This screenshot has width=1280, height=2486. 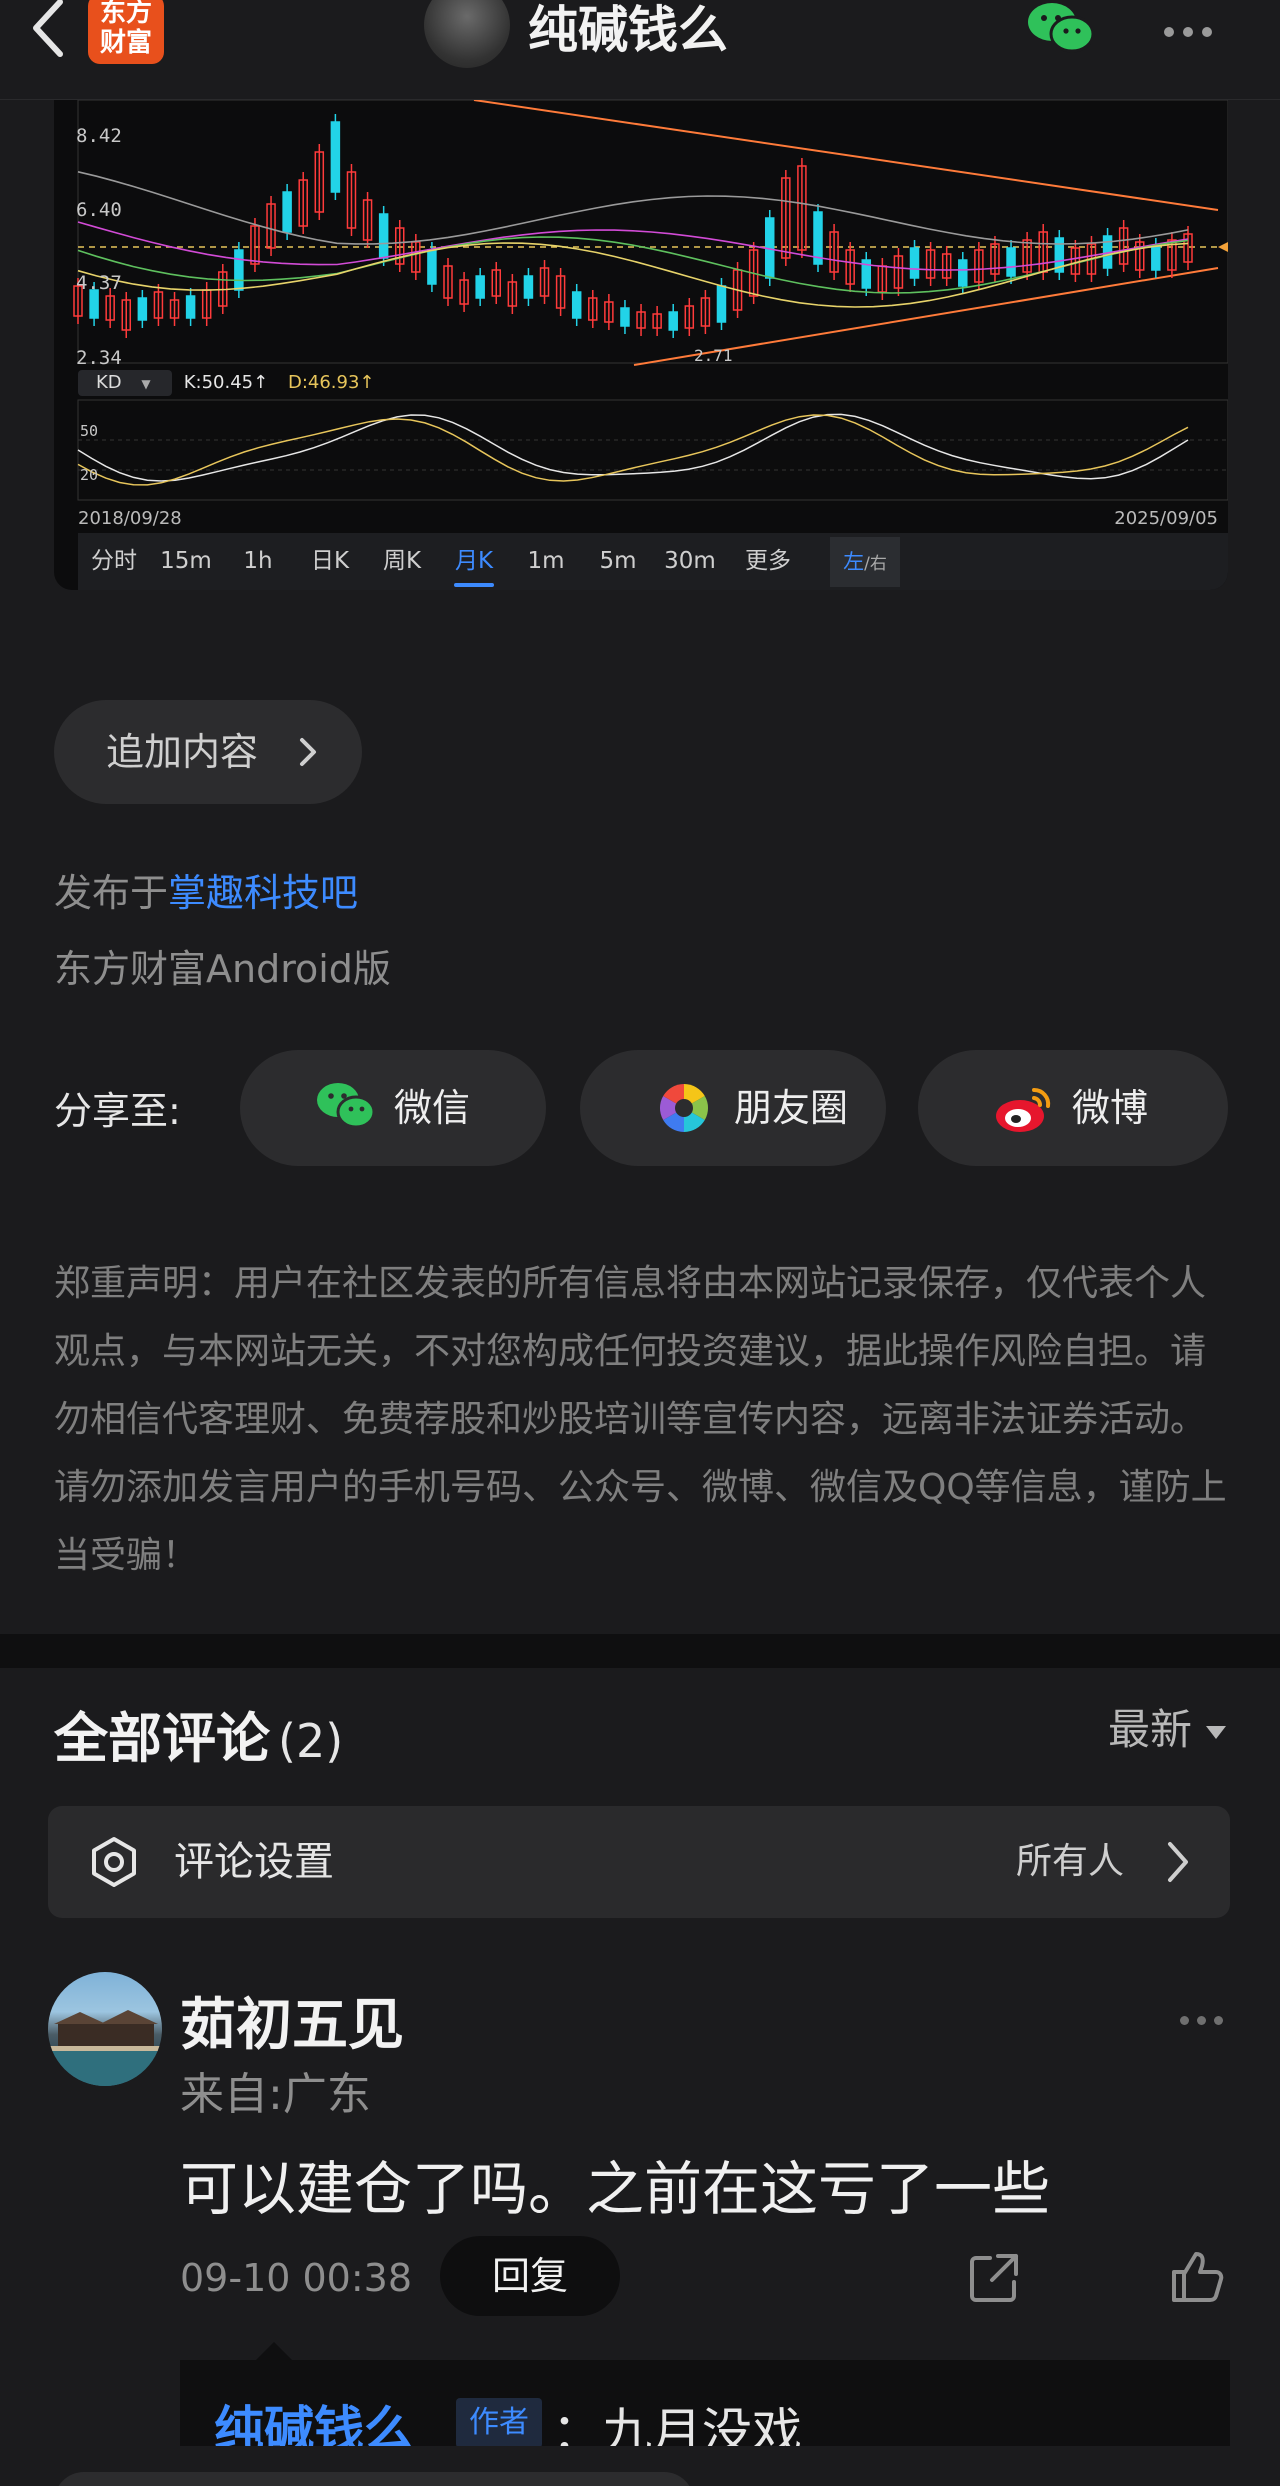 I want to click on date-end: 2025/09/05, so click(x=1166, y=518).